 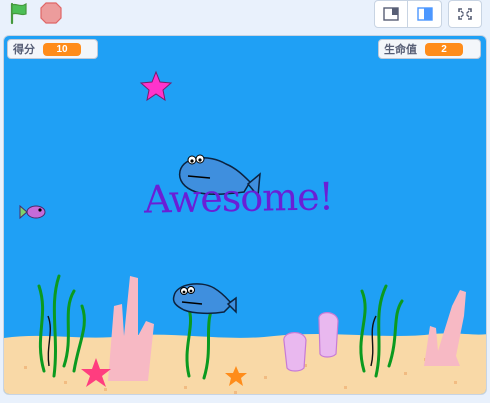 What do you see at coordinates (400, 50) in the screenshot?
I see `lives-label: 生命值` at bounding box center [400, 50].